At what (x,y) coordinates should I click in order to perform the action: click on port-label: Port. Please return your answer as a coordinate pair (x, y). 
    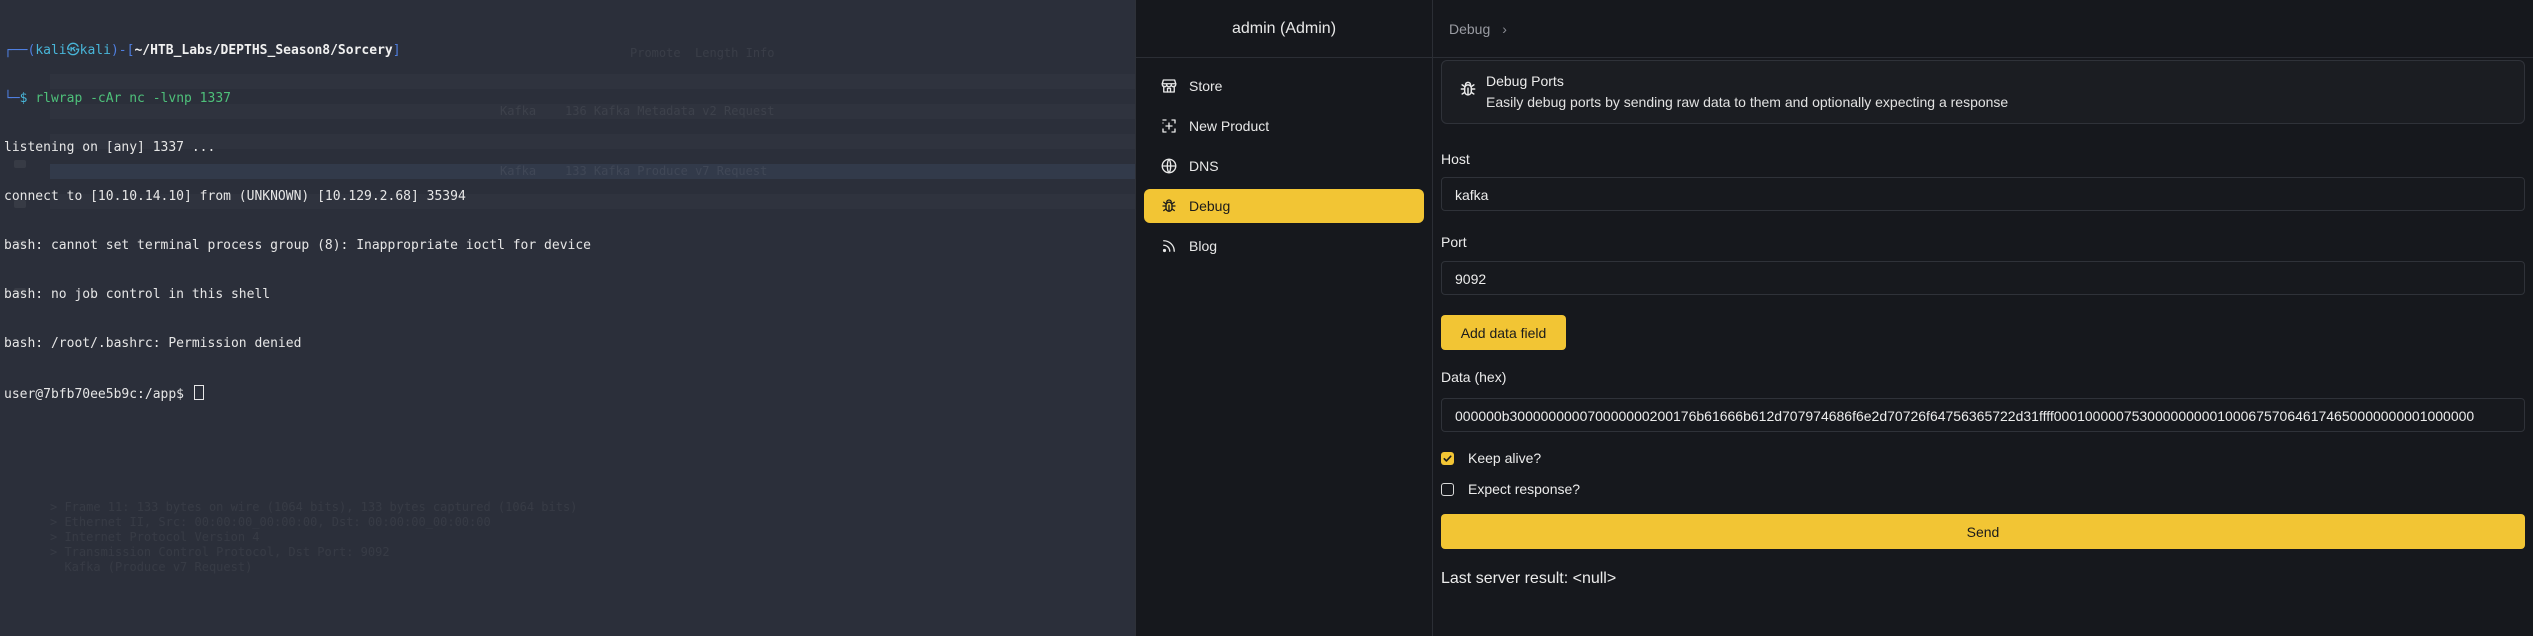
    Looking at the image, I should click on (1454, 242).